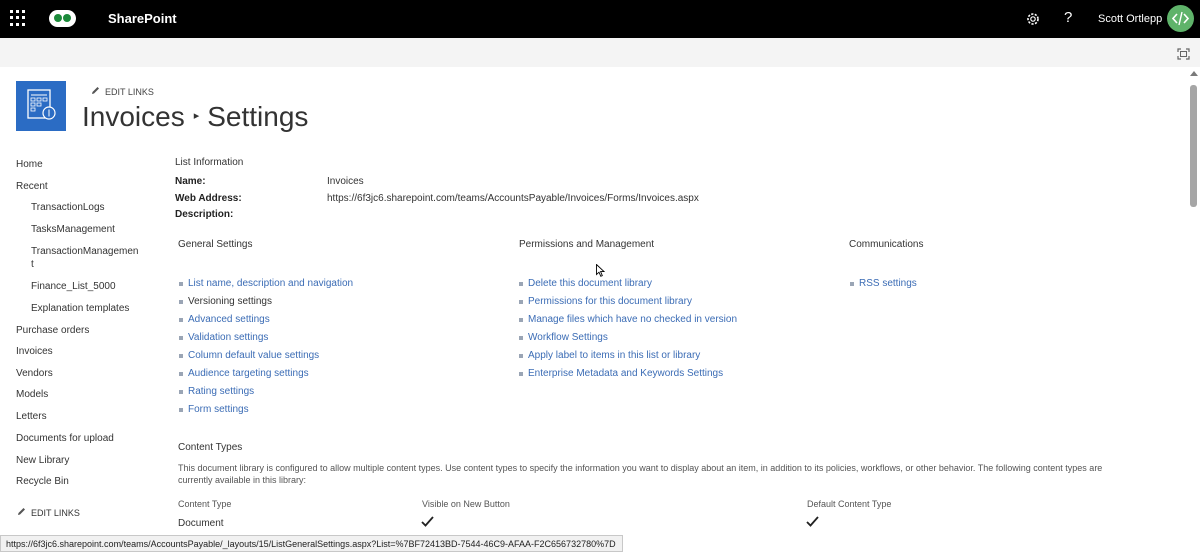  What do you see at coordinates (1068, 17) in the screenshot?
I see `help-icon: ?` at bounding box center [1068, 17].